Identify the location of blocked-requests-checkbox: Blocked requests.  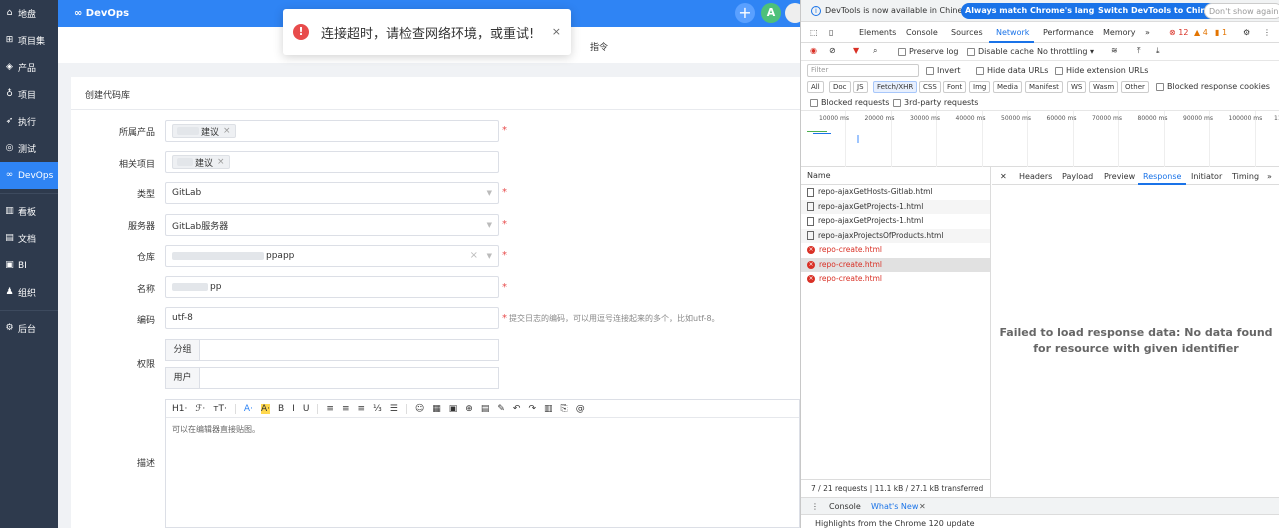
(849, 102).